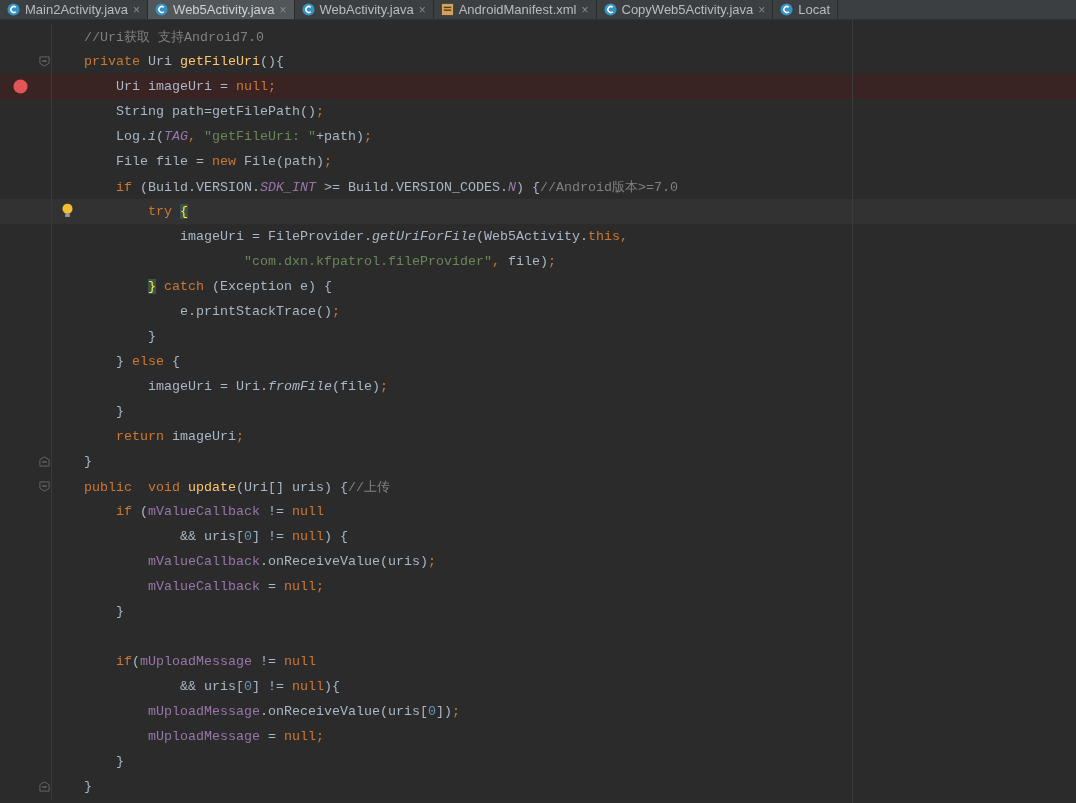 The image size is (1076, 803). I want to click on file-tab: AndroidManifest.xml ×, so click(515, 9).